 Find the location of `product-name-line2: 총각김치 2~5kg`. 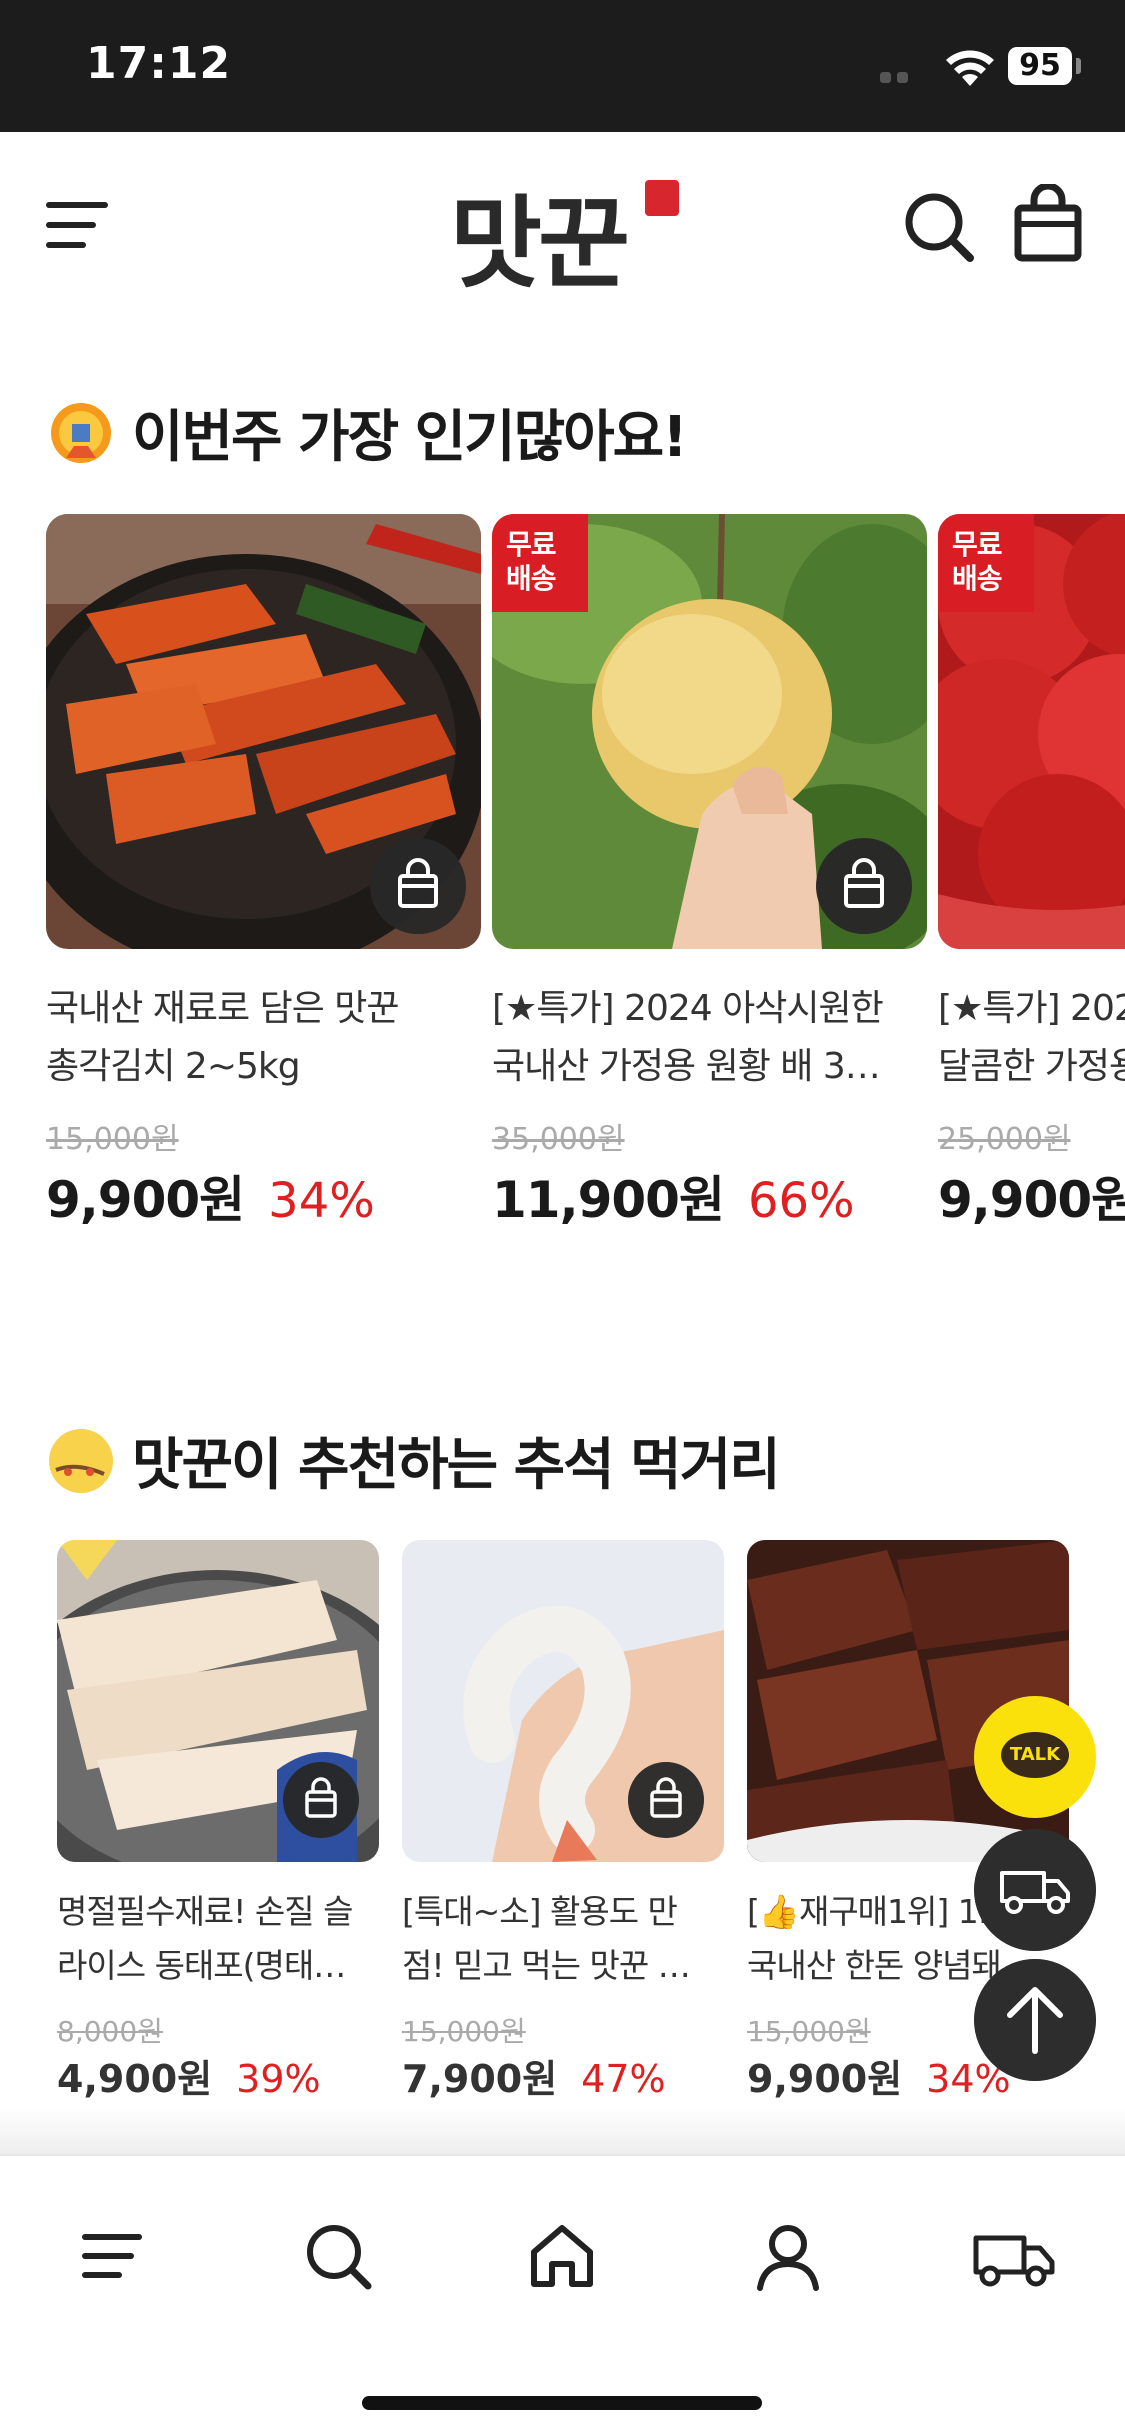

product-name-line2: 총각김치 2~5kg is located at coordinates (268, 1067).